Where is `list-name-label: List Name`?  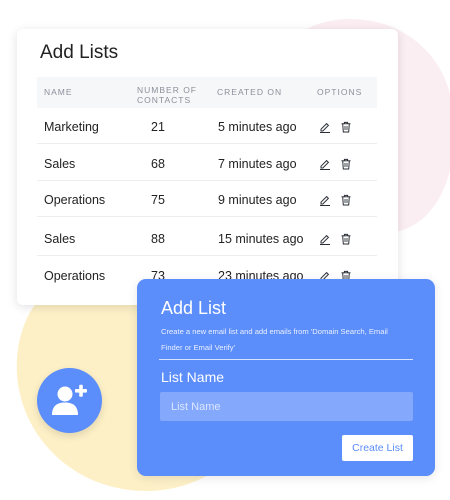 list-name-label: List Name is located at coordinates (193, 377).